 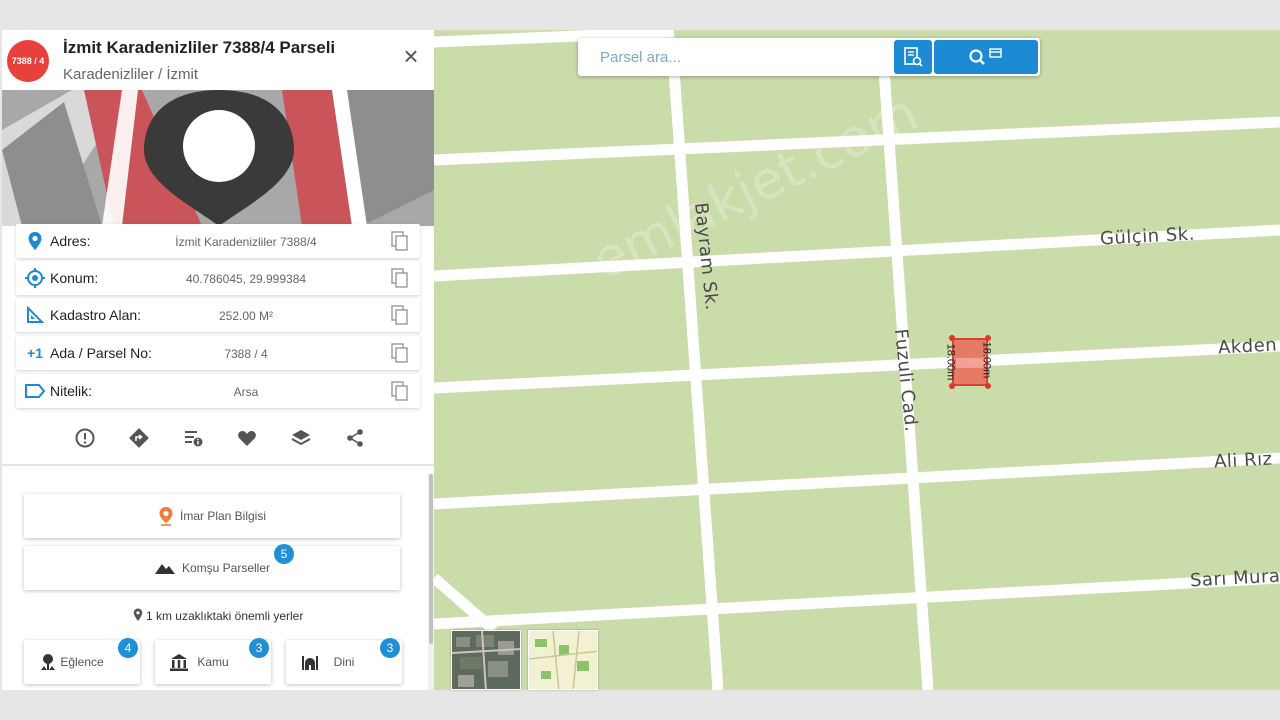 I want to click on info-label: Ada / Parsel No:, so click(x=101, y=353).